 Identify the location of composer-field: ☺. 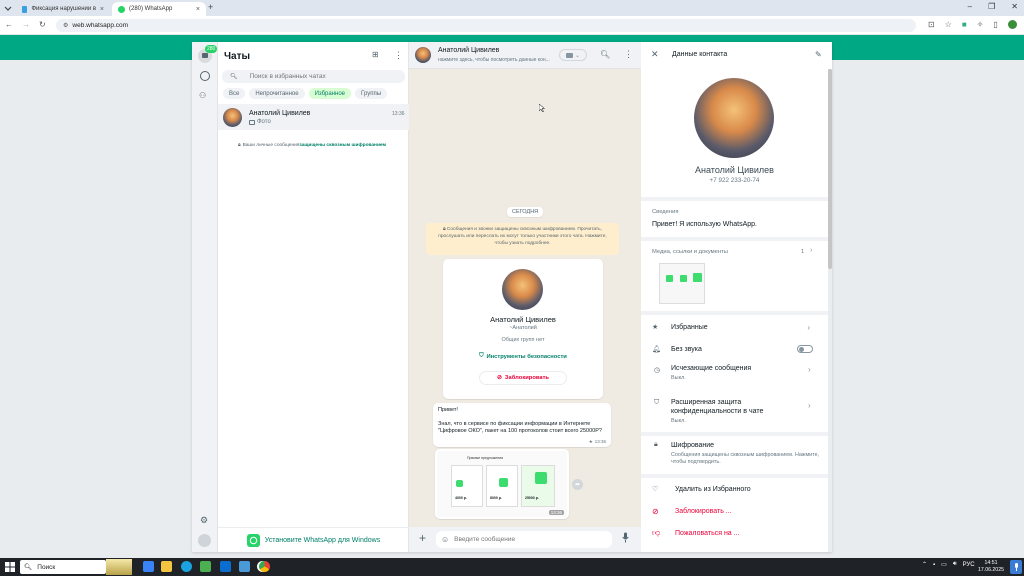
(524, 539).